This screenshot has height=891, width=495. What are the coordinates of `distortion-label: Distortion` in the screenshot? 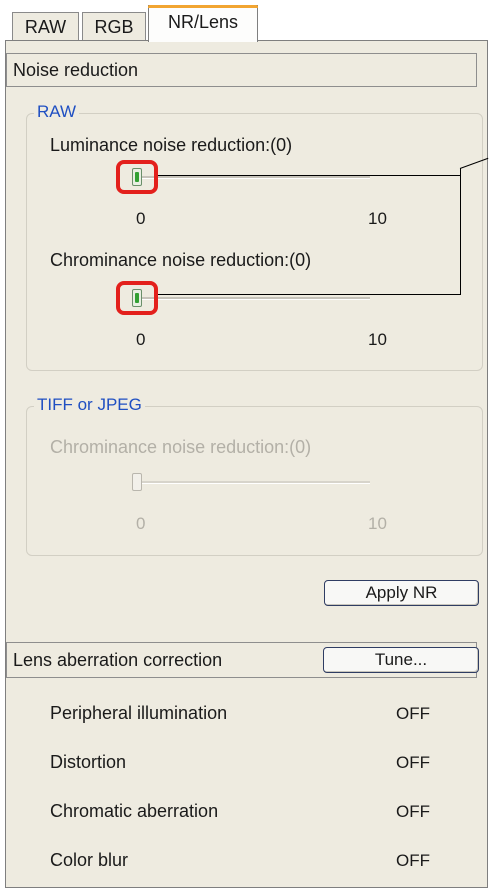 It's located at (88, 762).